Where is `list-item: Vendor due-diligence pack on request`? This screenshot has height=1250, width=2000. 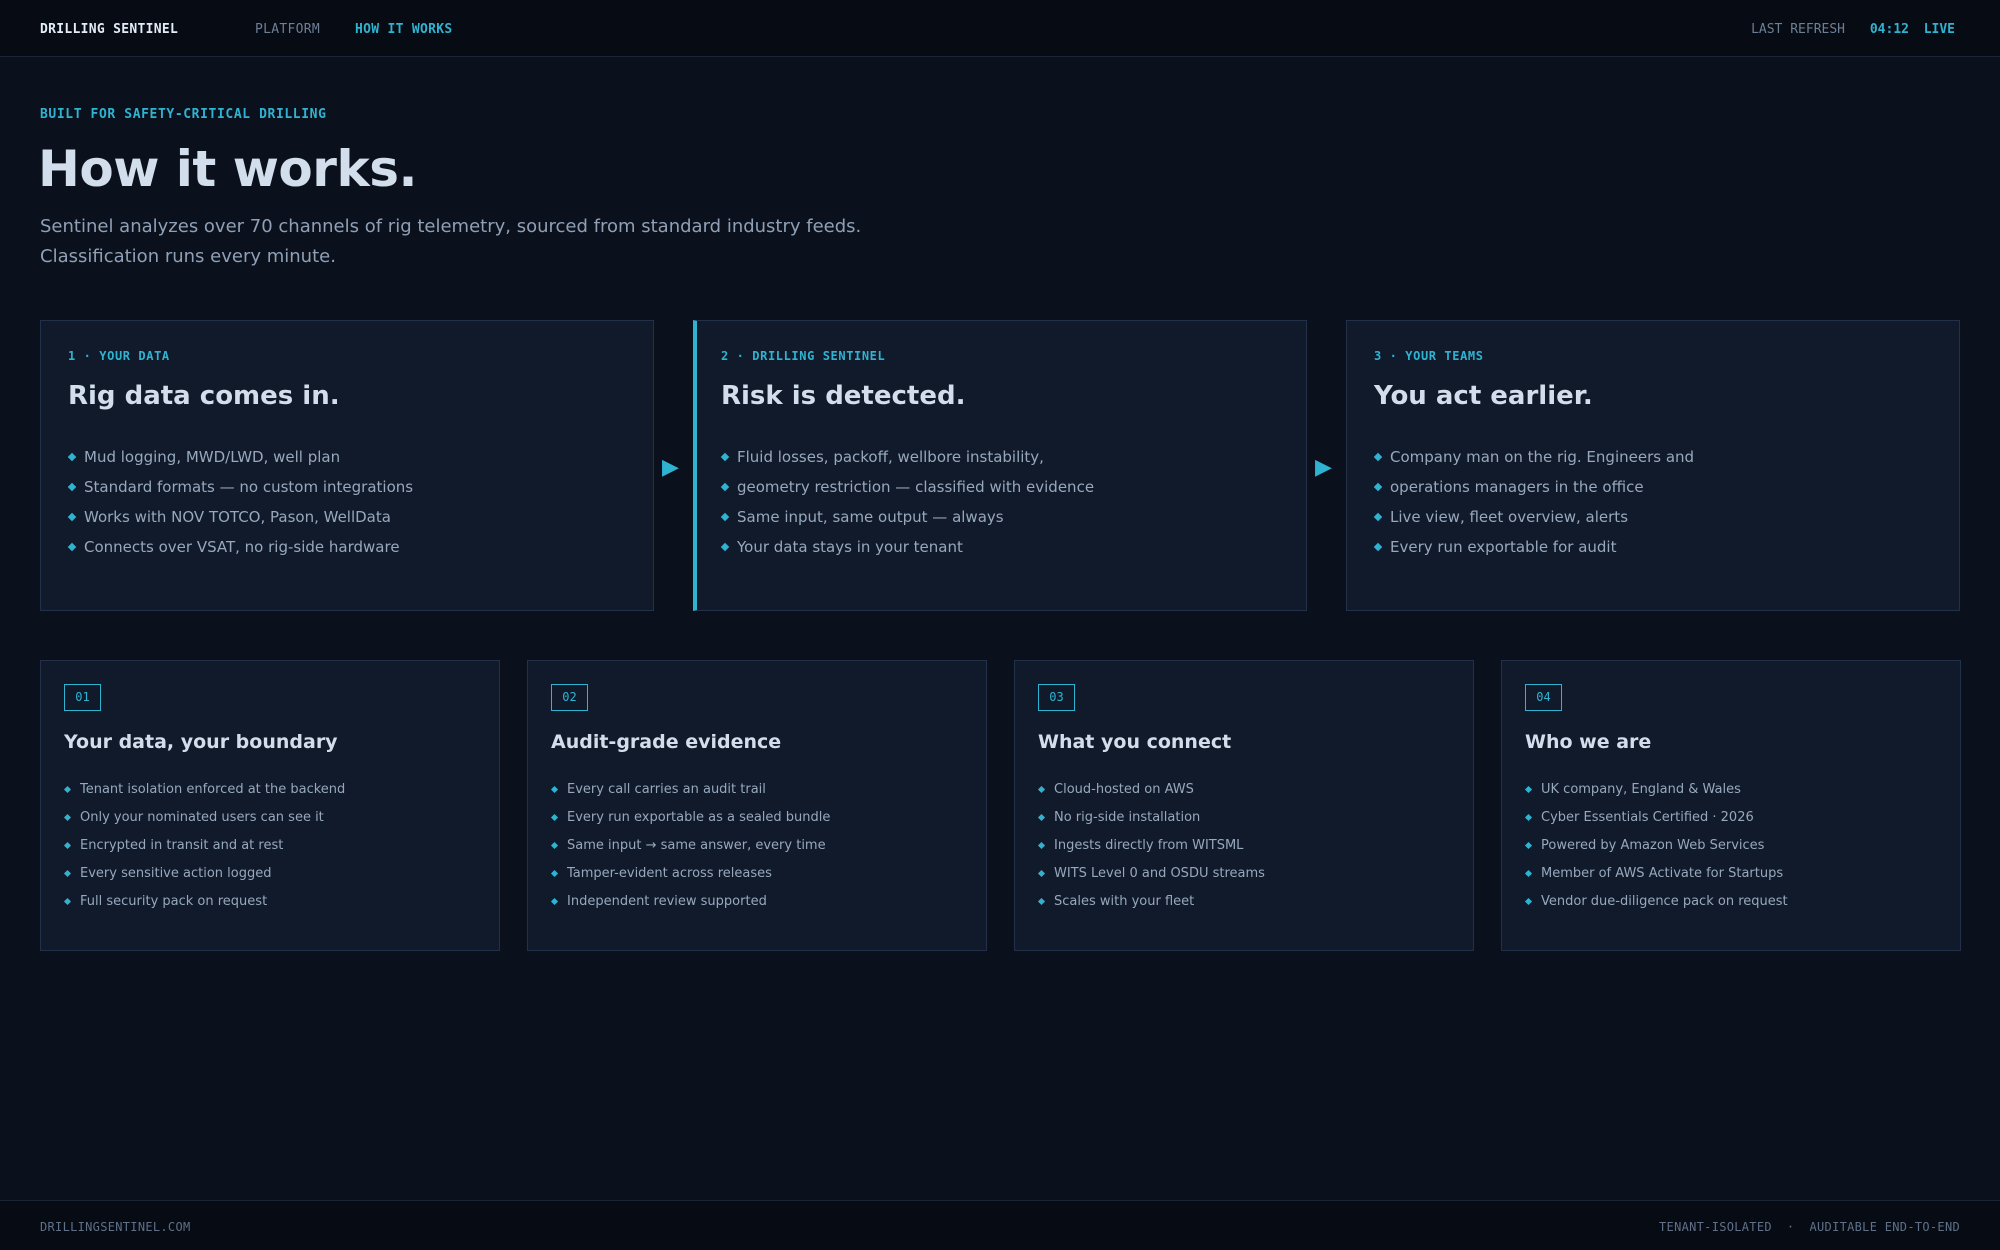 list-item: Vendor due-diligence pack on request is located at coordinates (1656, 907).